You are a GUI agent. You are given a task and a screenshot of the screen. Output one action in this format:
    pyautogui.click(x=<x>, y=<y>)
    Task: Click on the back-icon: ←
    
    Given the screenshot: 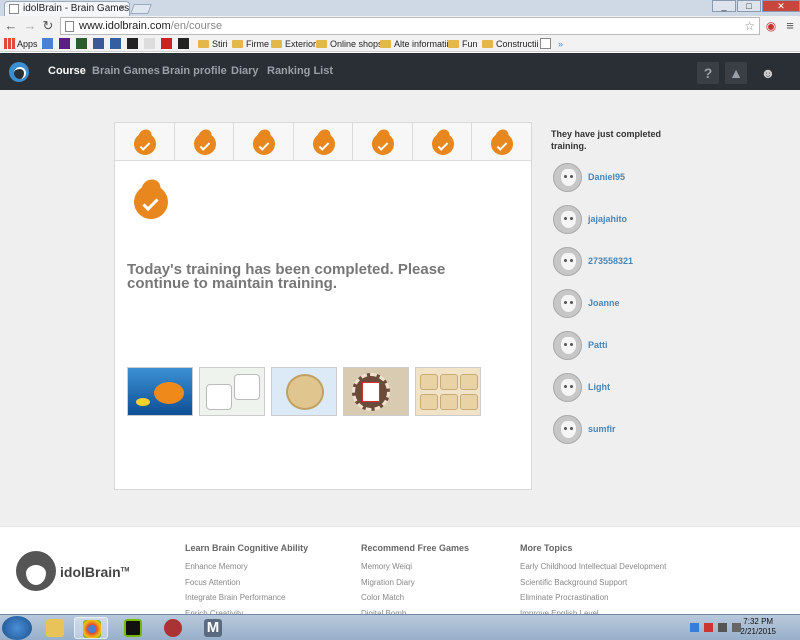 What is the action you would take?
    pyautogui.click(x=11, y=26)
    